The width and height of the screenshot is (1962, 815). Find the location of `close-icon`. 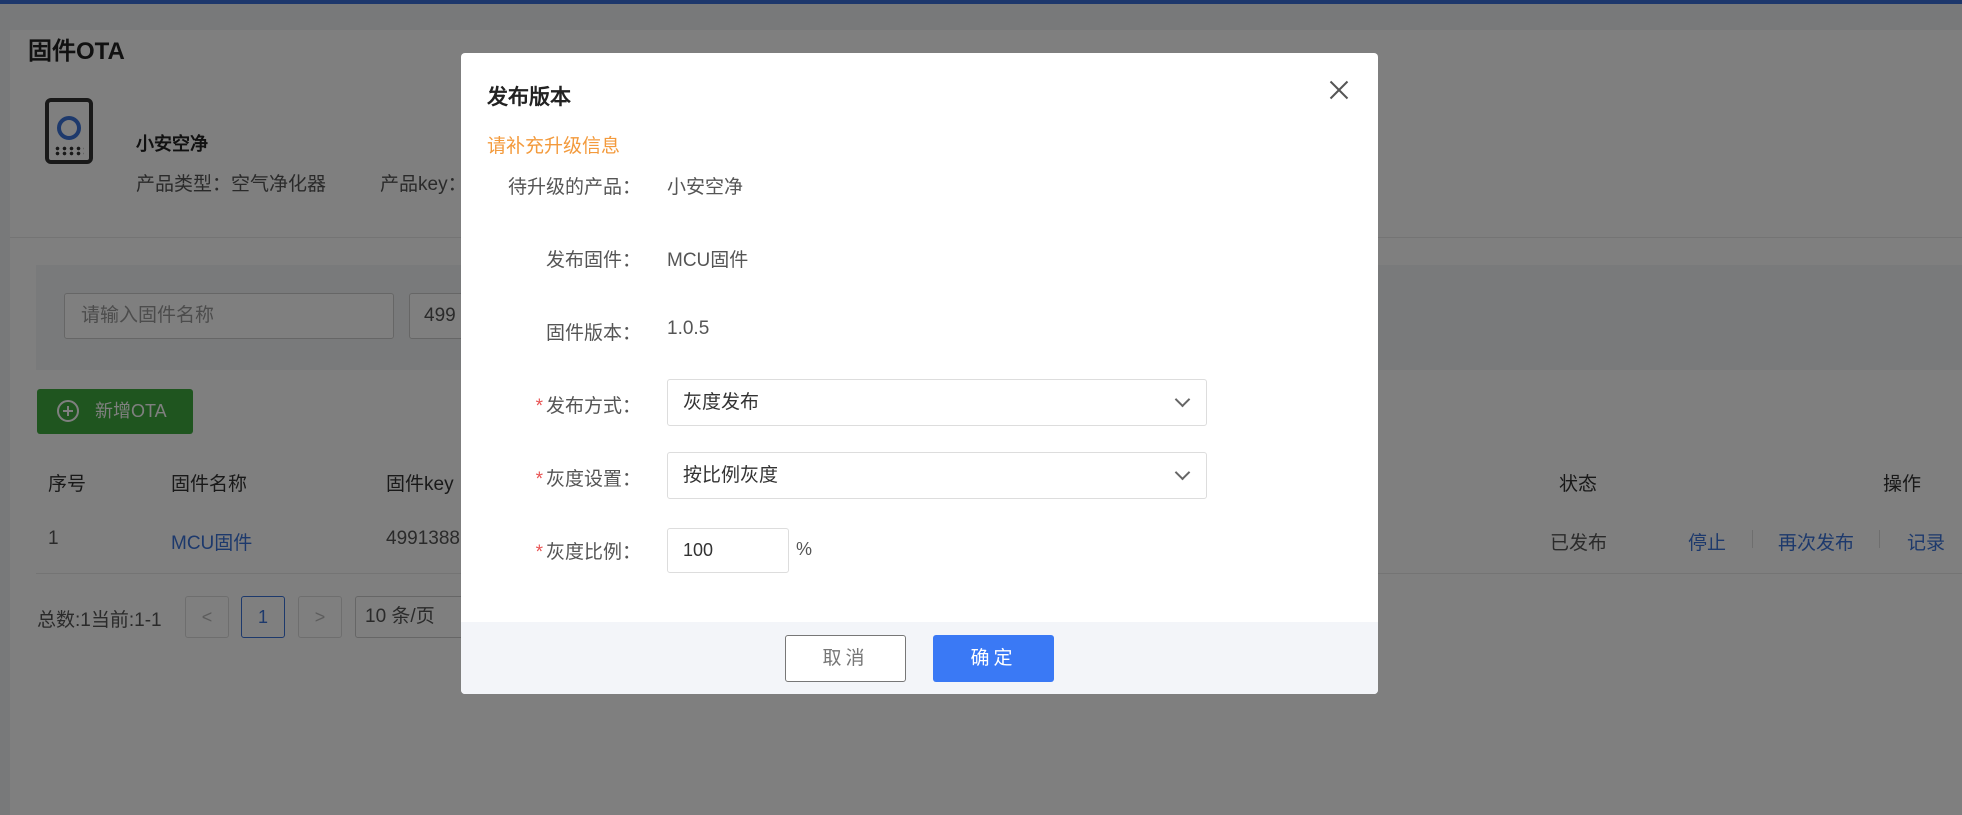

close-icon is located at coordinates (1339, 90).